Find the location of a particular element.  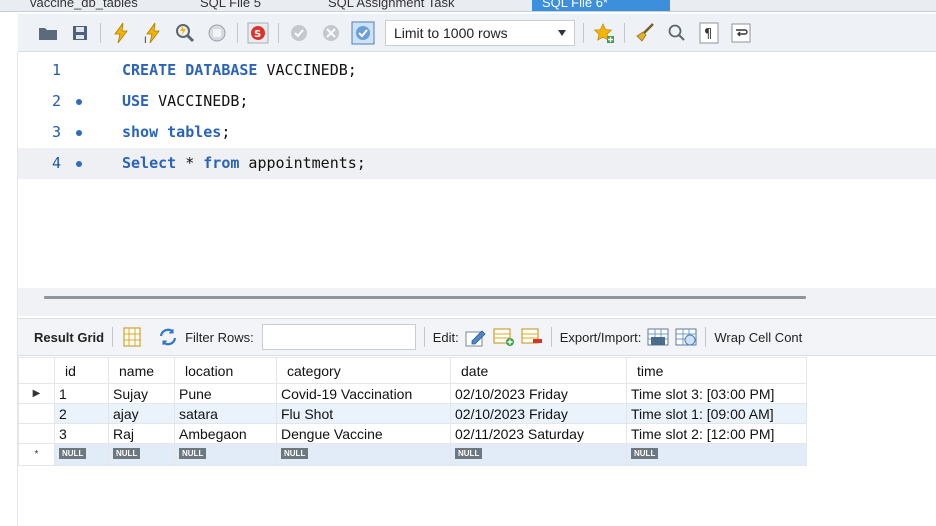

sql-punctuation: ; is located at coordinates (226, 132).